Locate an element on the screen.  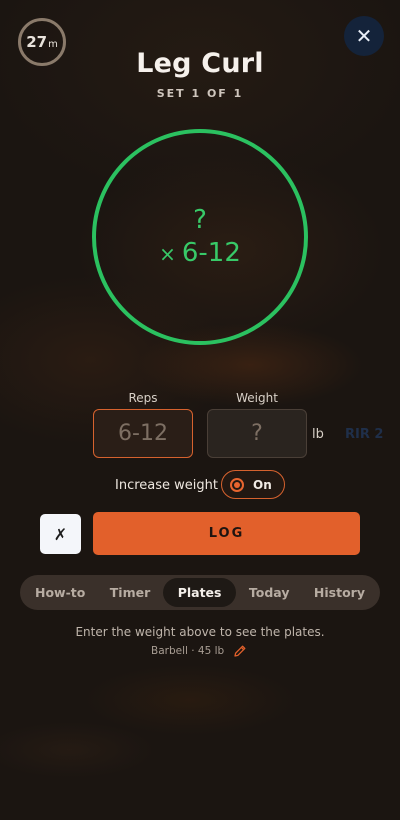
times-symbol: × is located at coordinates (167, 253).